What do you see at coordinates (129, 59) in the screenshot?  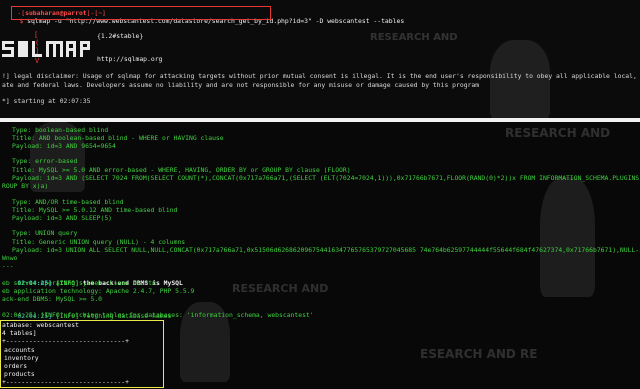 I see `sqlmap-url: http://sqlmap.org` at bounding box center [129, 59].